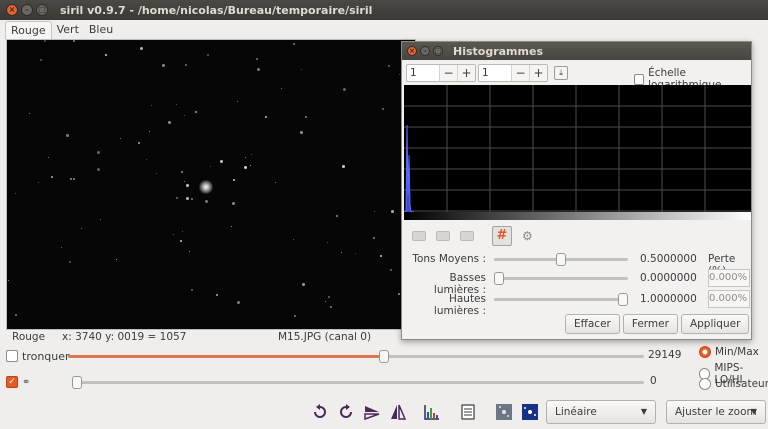  I want to click on shadows-slider-handle, so click(499, 278).